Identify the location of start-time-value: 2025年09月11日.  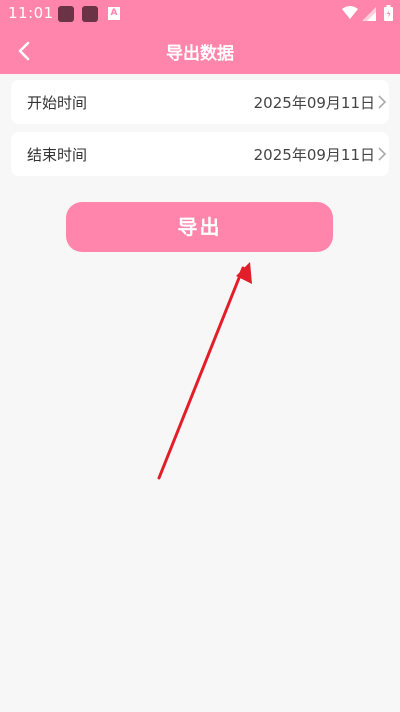
(314, 103).